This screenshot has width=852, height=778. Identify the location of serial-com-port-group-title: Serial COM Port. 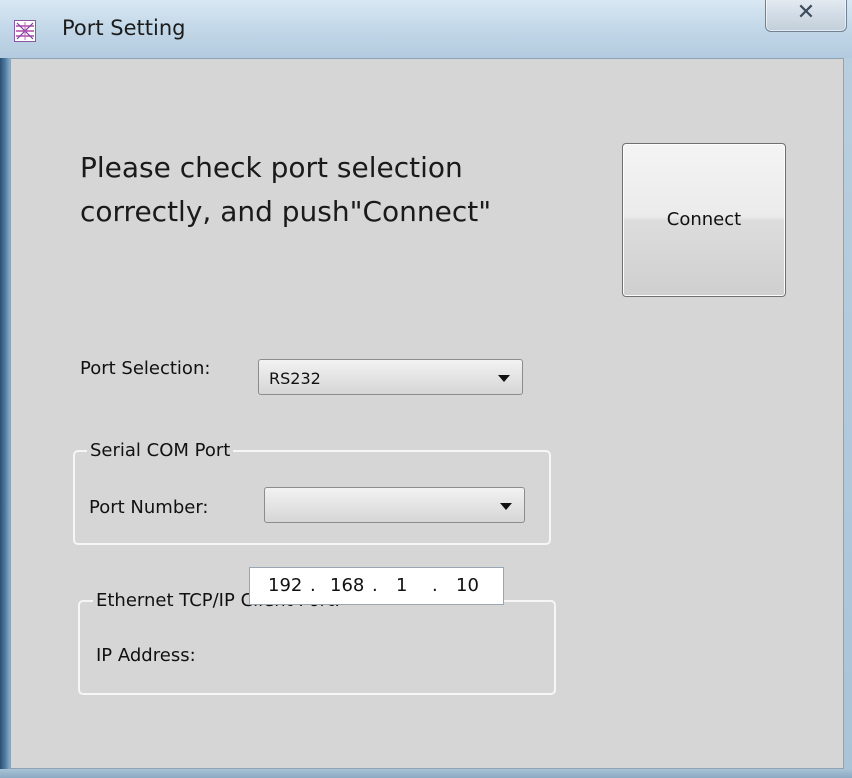
(160, 450).